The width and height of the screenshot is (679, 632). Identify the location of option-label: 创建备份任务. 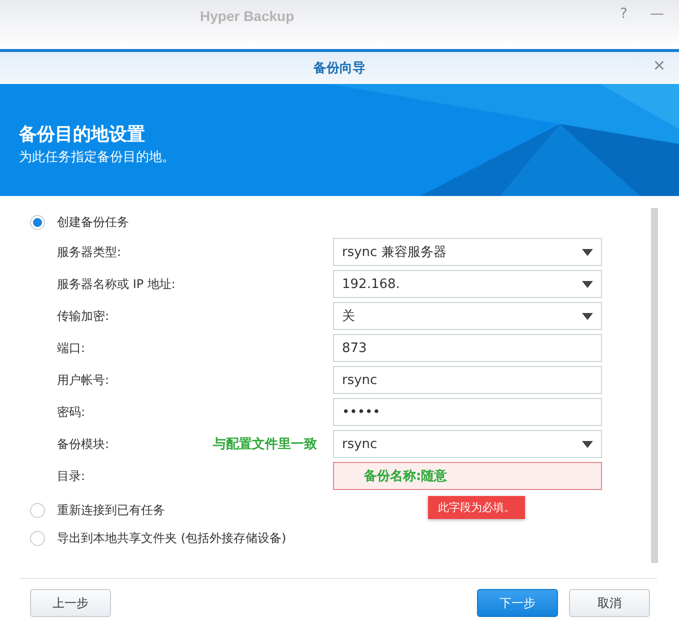
(93, 222).